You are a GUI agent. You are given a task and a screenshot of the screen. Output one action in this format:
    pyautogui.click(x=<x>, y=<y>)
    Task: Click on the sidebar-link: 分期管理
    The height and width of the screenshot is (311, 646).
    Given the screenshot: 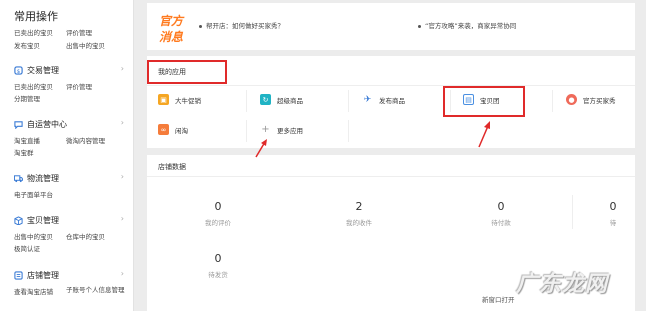 What is the action you would take?
    pyautogui.click(x=27, y=98)
    